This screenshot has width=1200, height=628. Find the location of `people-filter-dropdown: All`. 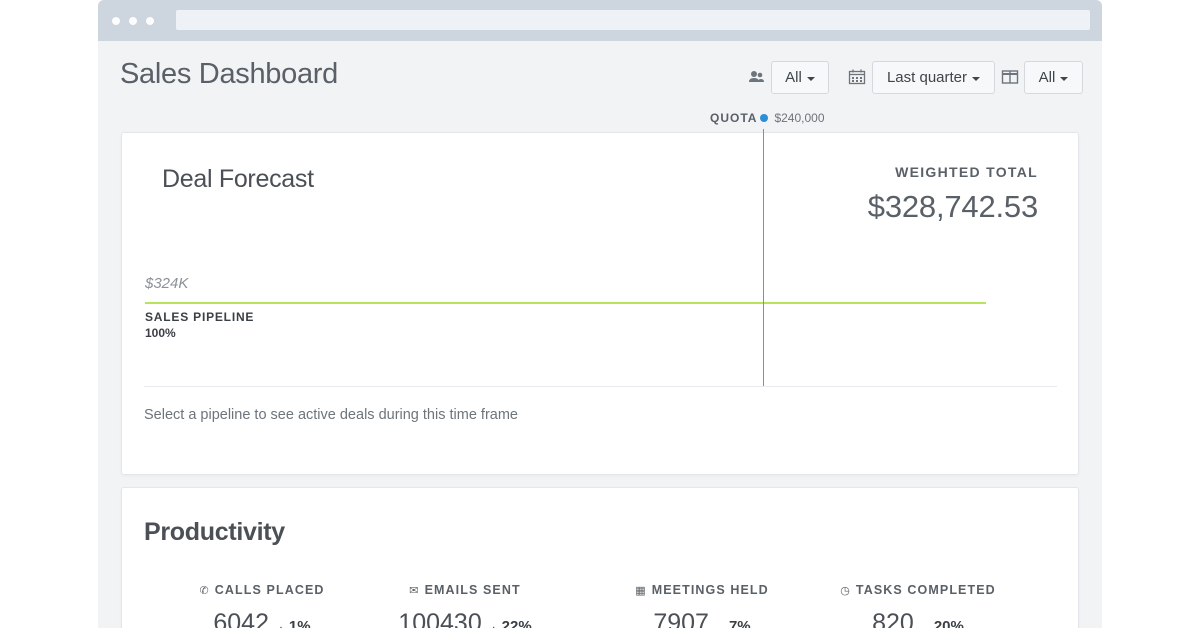

people-filter-dropdown: All is located at coordinates (800, 77).